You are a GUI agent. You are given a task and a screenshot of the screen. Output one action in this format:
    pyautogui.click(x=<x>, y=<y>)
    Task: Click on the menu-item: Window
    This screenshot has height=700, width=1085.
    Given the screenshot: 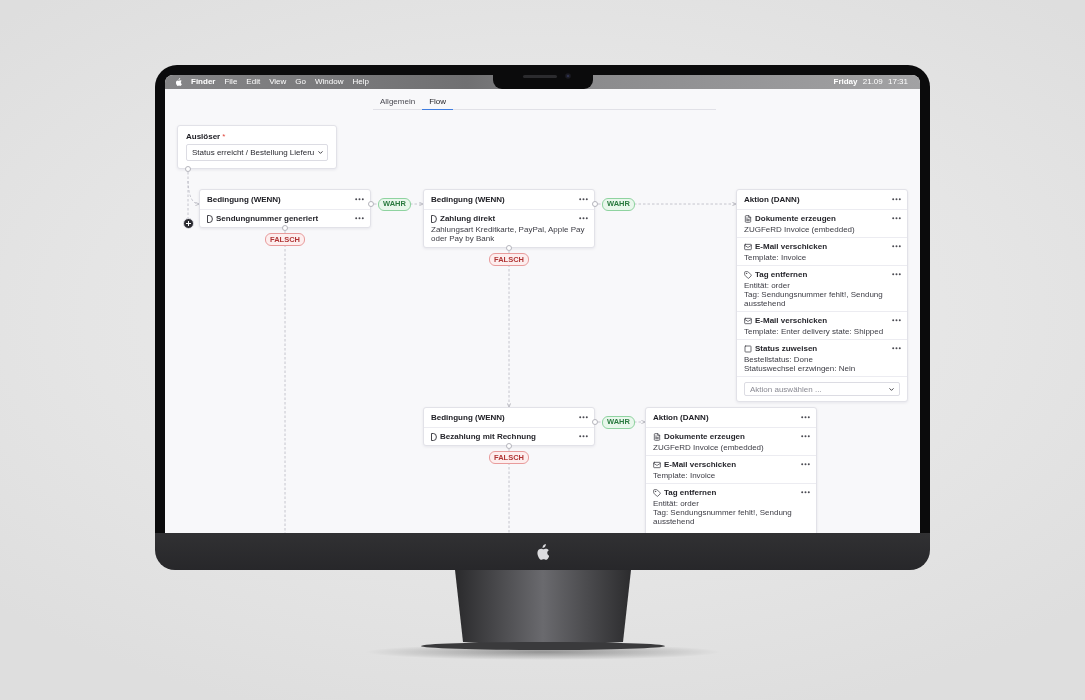 What is the action you would take?
    pyautogui.click(x=329, y=82)
    